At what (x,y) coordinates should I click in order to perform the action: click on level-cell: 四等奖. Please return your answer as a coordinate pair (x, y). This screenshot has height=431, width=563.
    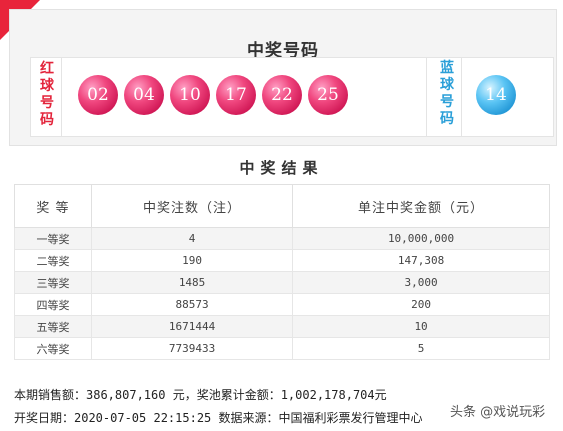
    Looking at the image, I should click on (53, 304).